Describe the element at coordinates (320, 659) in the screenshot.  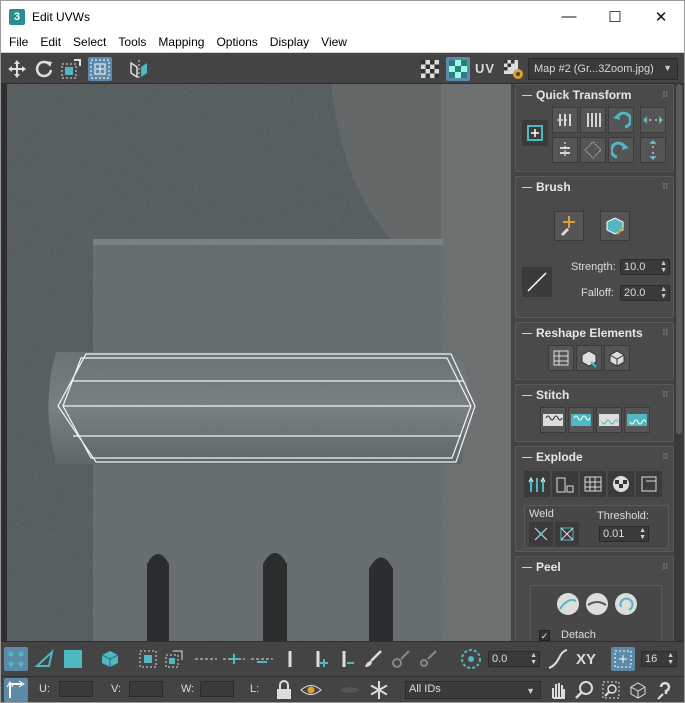
I see `ring-add-button` at that location.